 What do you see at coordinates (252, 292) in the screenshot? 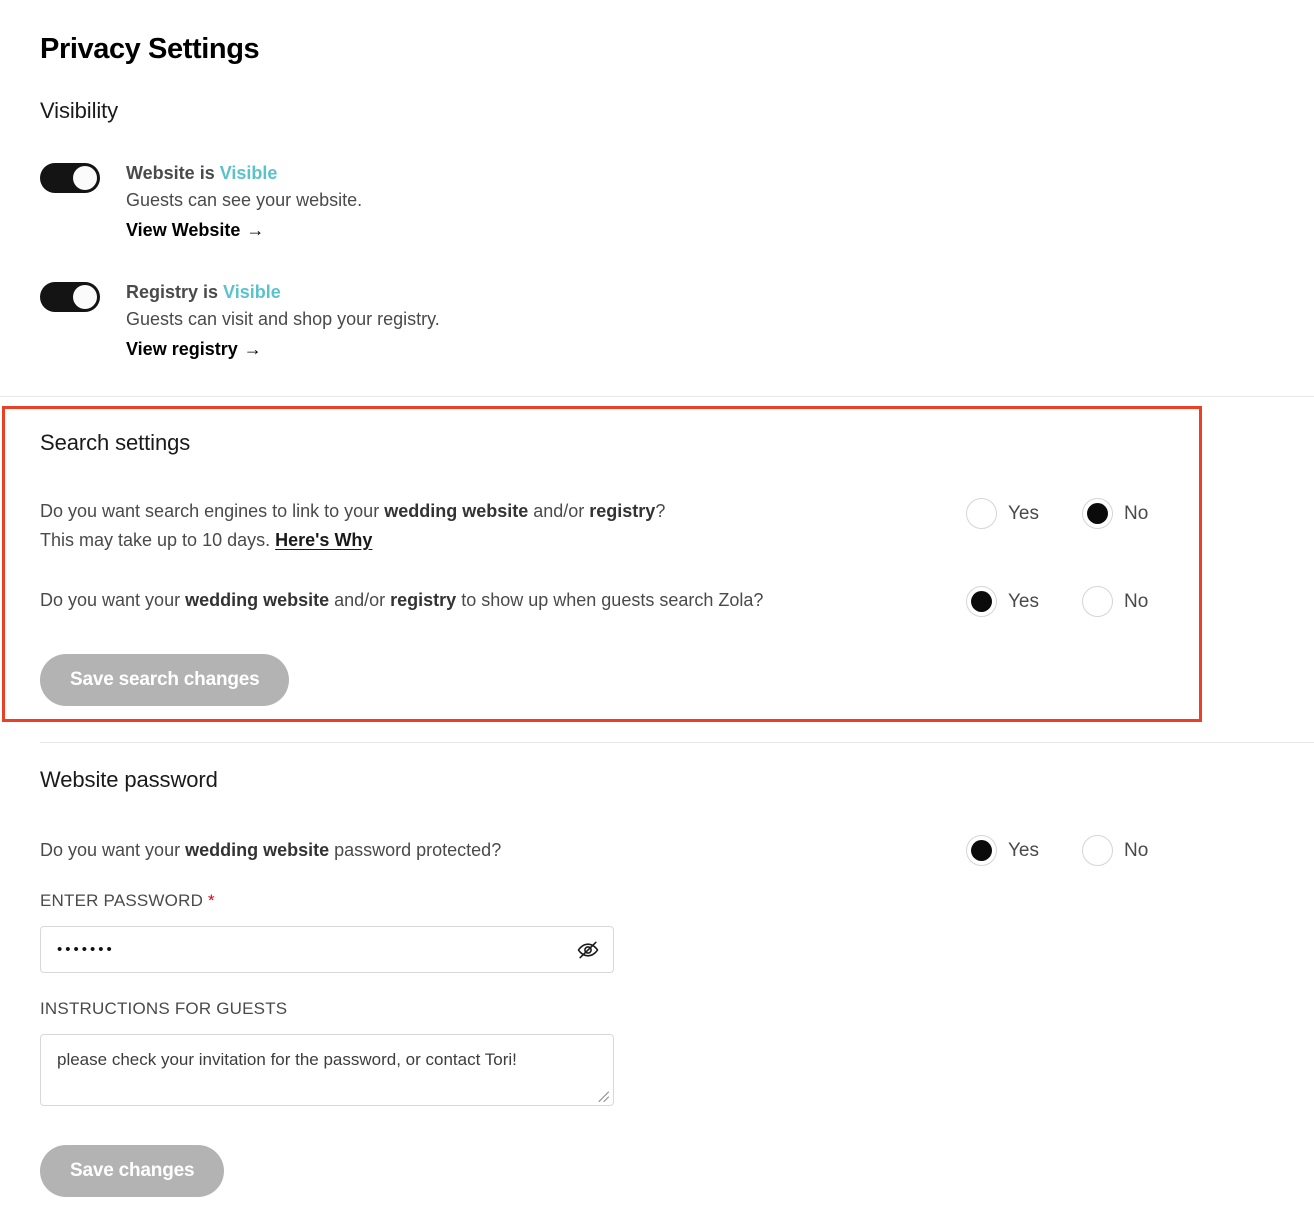
I see `registry-visibility-state: Visible` at bounding box center [252, 292].